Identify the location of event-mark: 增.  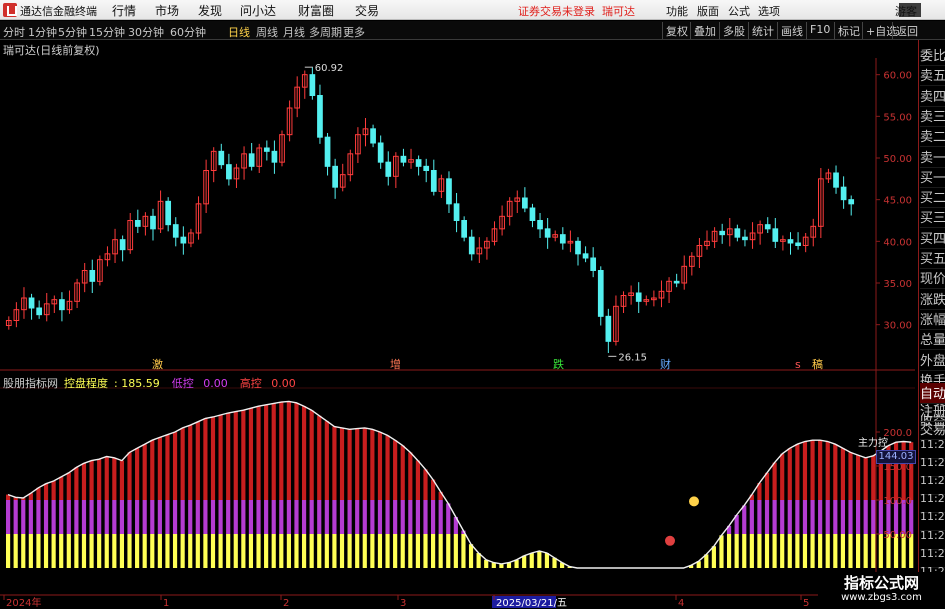
(395, 364).